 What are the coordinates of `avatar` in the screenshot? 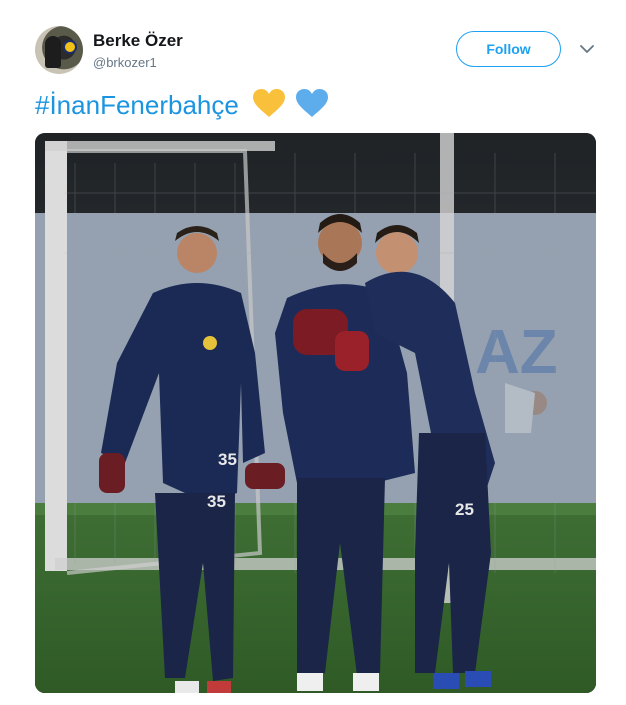 It's located at (59, 50).